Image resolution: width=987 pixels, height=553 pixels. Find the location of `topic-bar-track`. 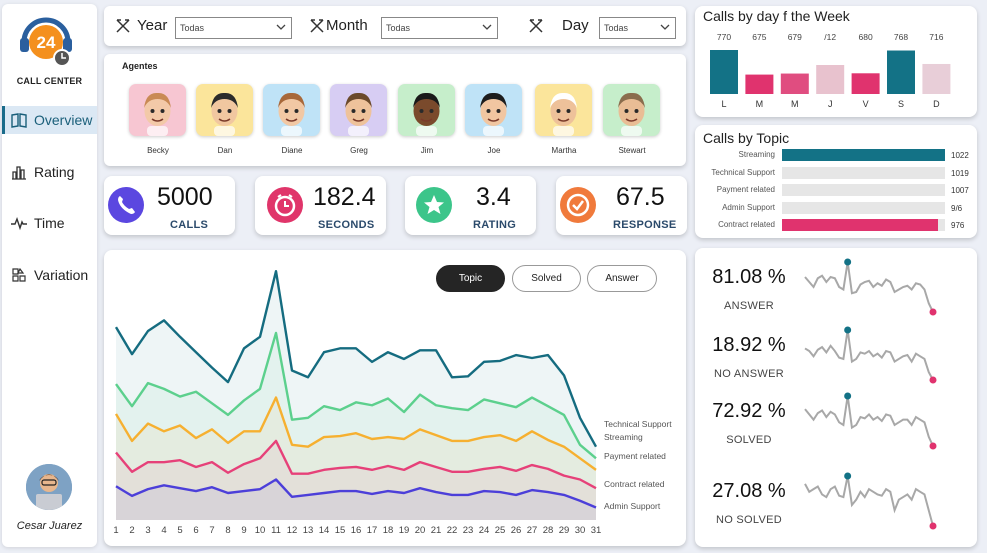

topic-bar-track is located at coordinates (863, 172).